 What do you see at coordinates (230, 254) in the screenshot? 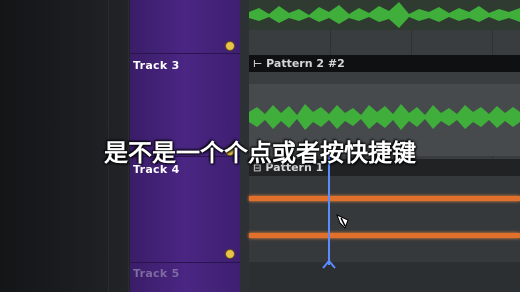
I see `track-5-mute-button` at bounding box center [230, 254].